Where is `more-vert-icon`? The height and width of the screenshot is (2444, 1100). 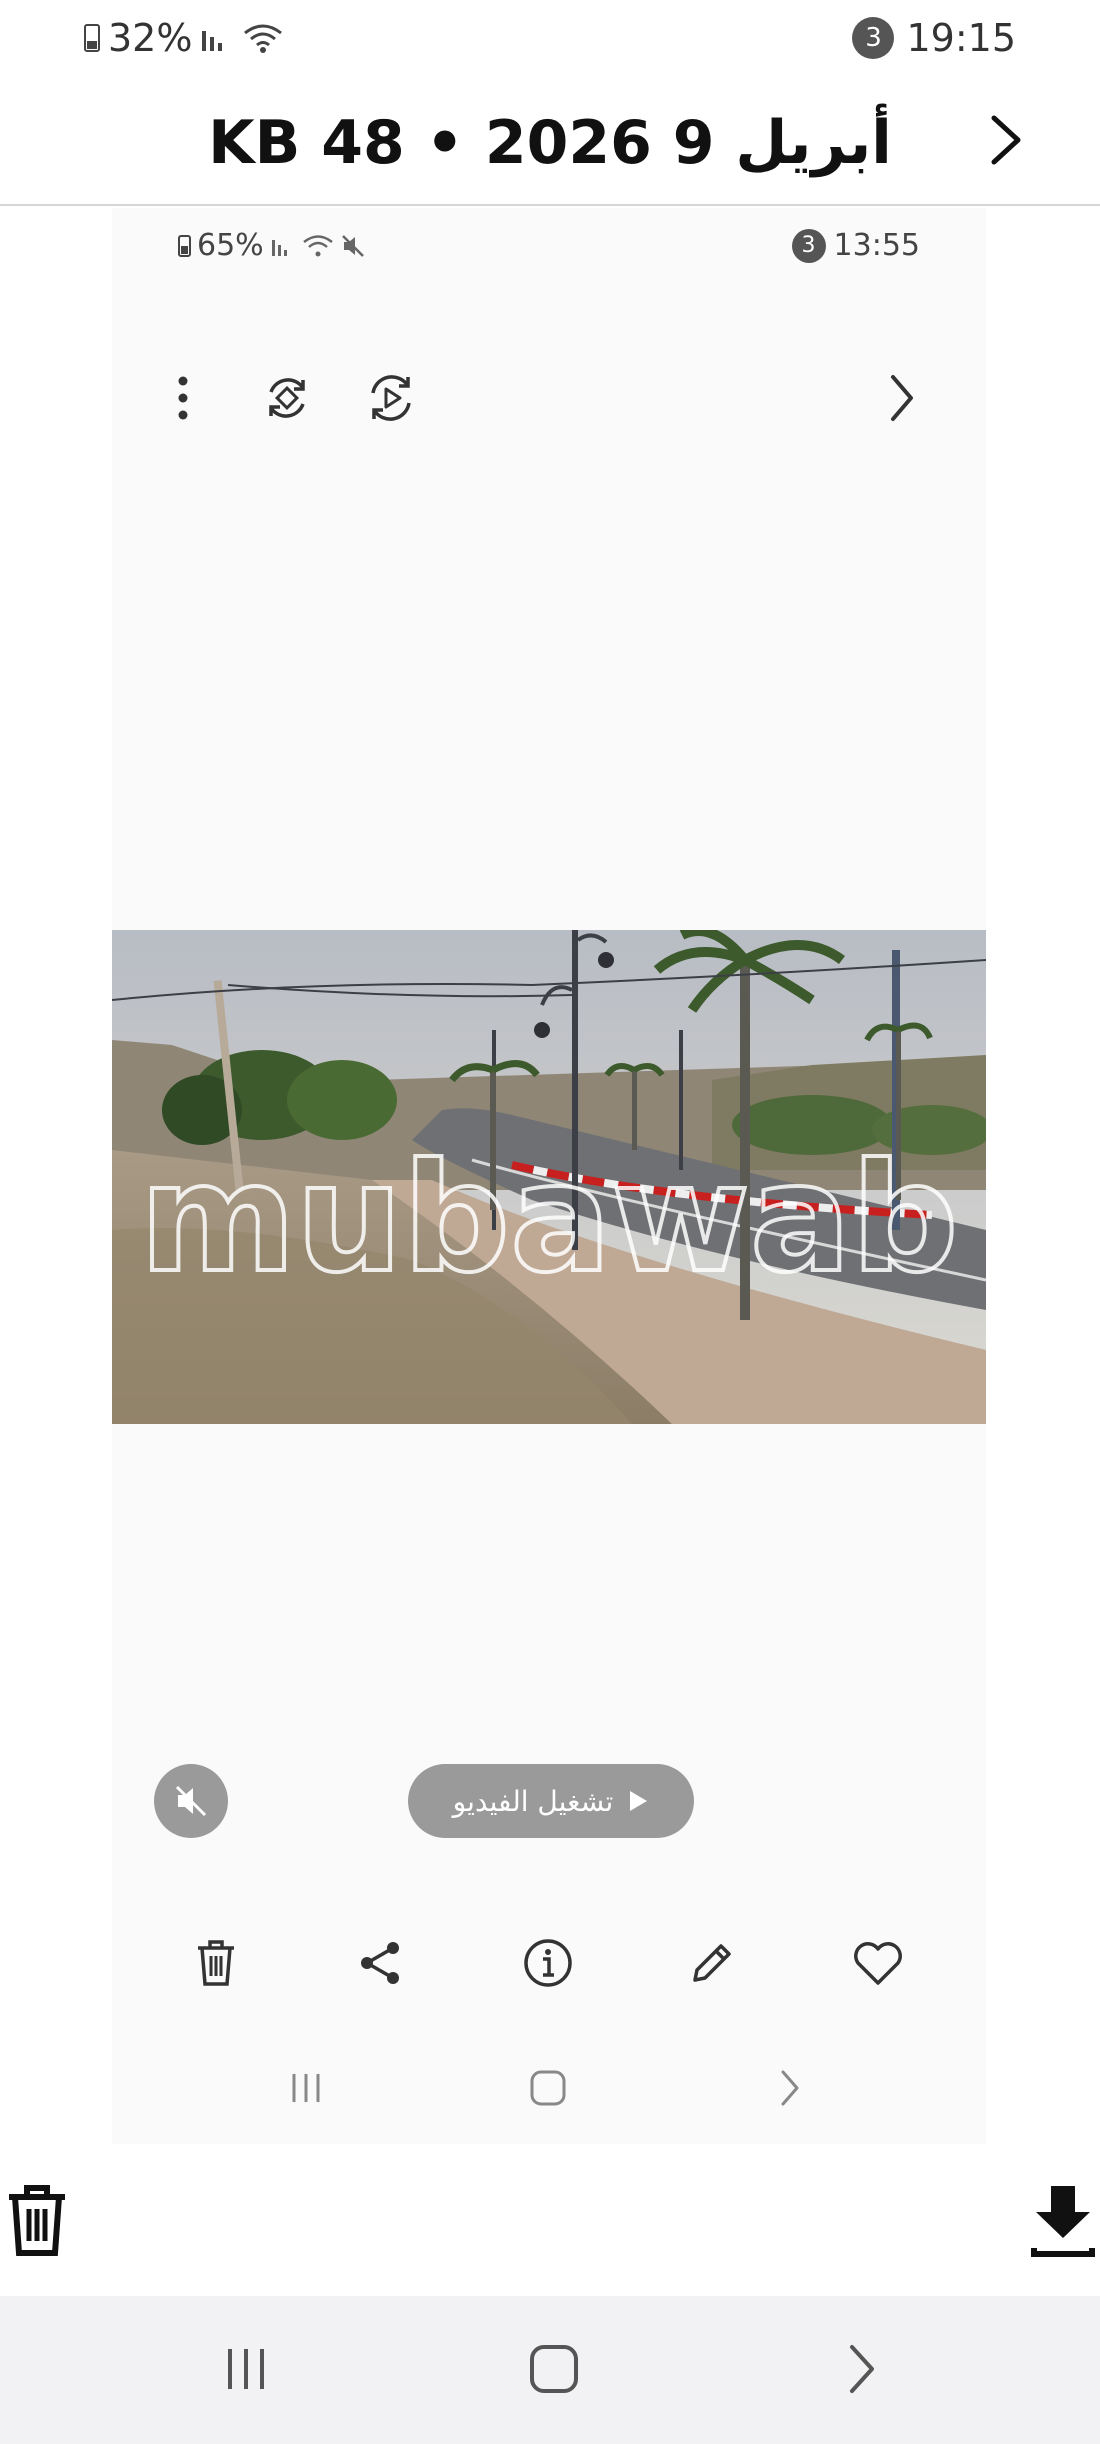 more-vert-icon is located at coordinates (183, 398).